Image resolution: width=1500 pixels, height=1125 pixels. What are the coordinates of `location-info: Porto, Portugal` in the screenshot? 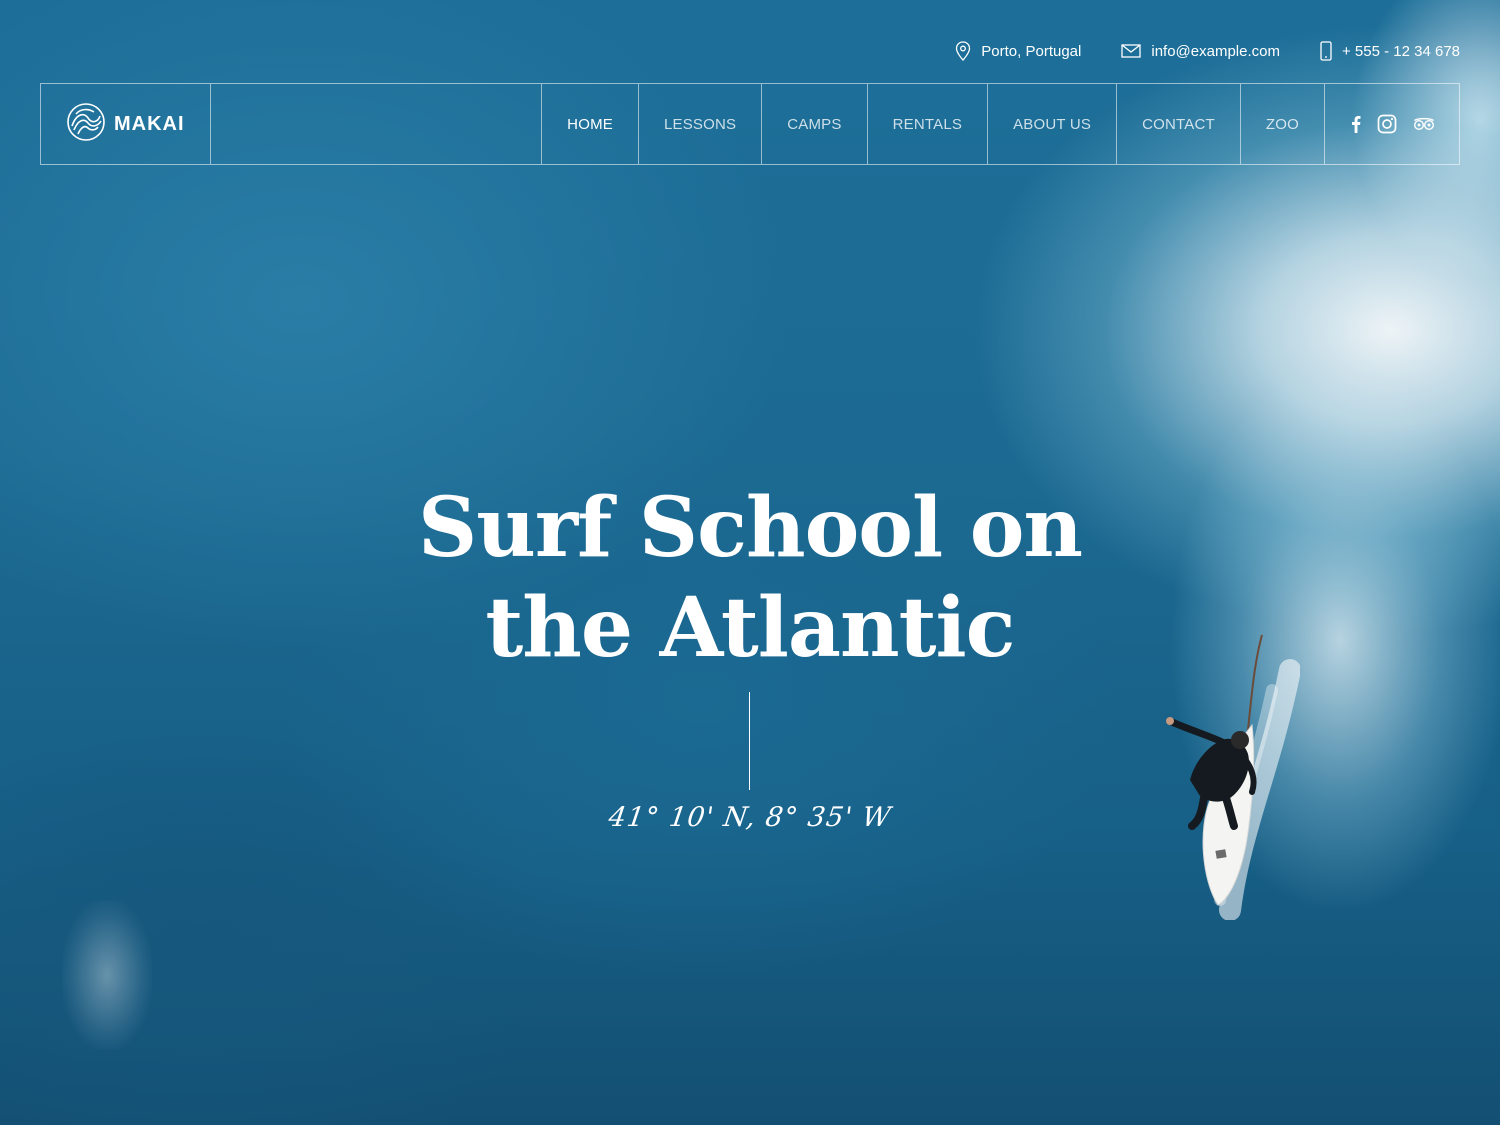 It's located at (1018, 51).